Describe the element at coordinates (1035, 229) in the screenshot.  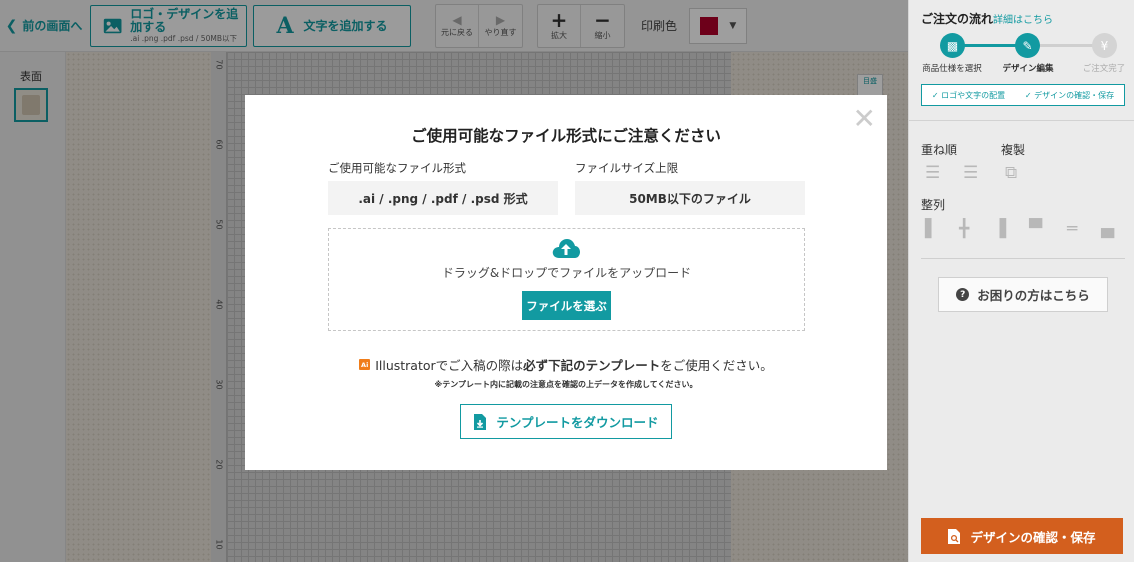
I see `align-top-icon: ▀` at that location.